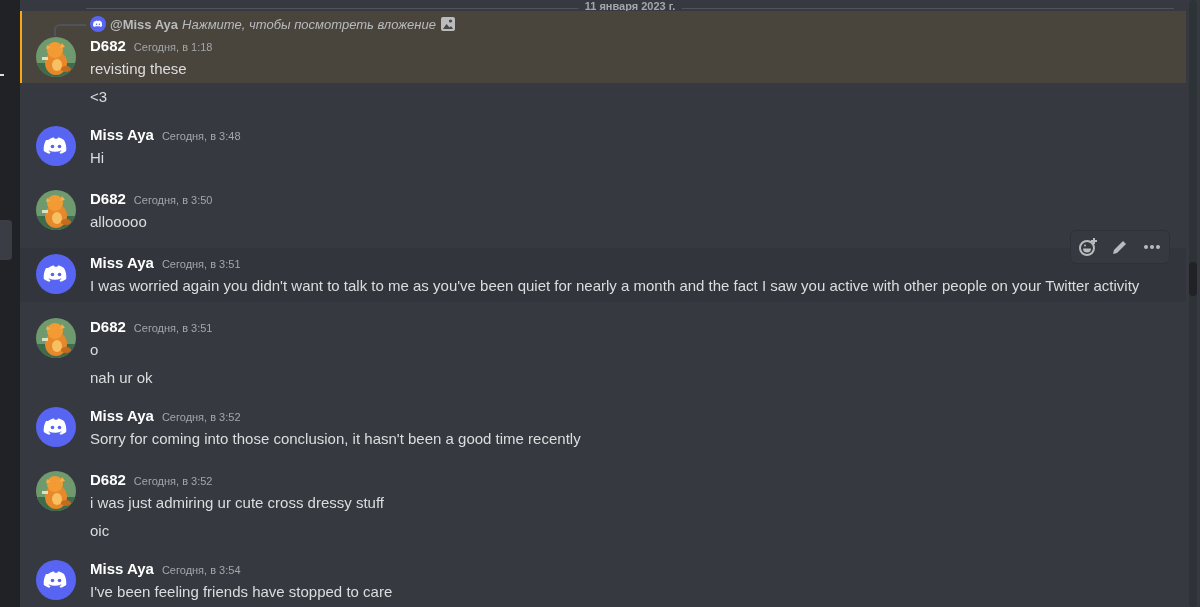 This screenshot has width=1200, height=607. Describe the element at coordinates (447, 24) in the screenshot. I see `image-icon` at that location.